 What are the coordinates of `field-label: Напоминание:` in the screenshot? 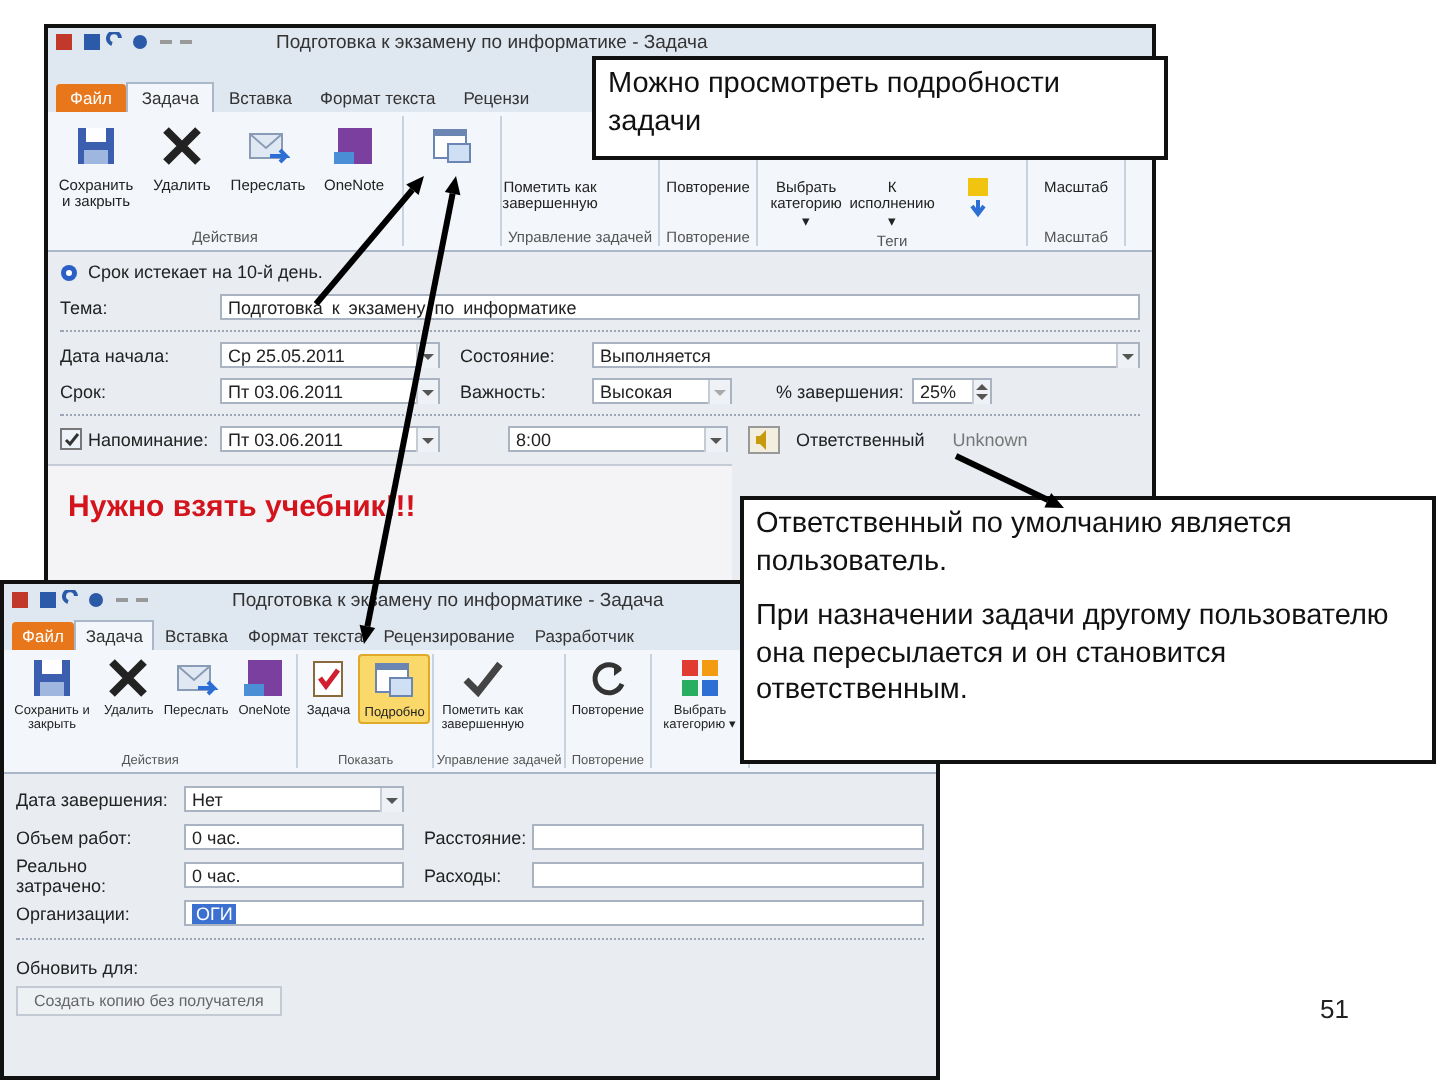 It's located at (148, 439).